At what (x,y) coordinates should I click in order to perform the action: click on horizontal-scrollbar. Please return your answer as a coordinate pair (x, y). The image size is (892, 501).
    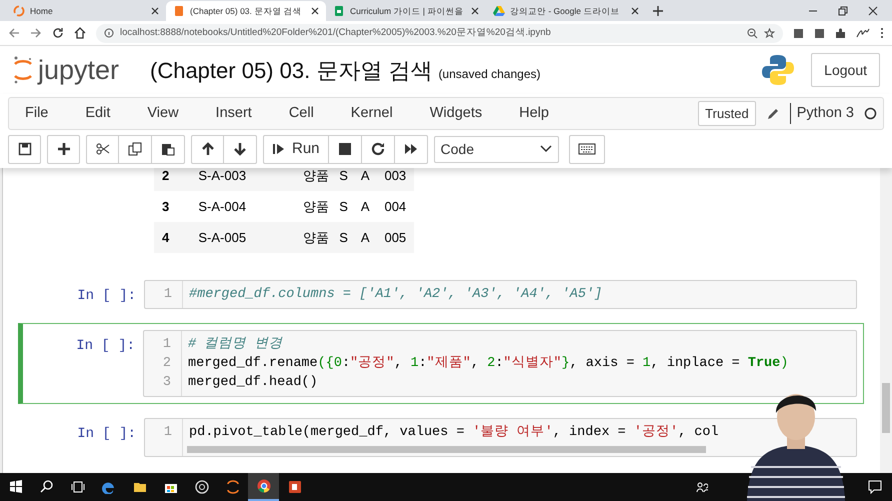
    Looking at the image, I should click on (446, 449).